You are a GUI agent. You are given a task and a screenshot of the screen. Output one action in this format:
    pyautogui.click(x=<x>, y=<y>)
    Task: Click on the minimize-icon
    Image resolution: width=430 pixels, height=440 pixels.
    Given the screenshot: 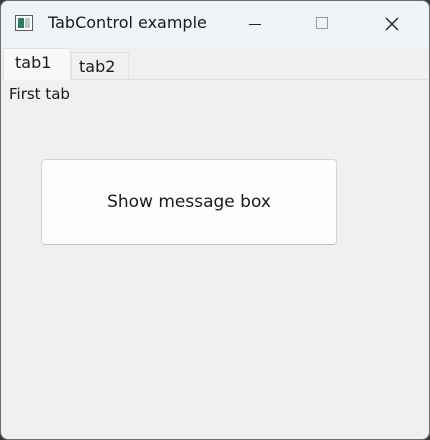 What is the action you would take?
    pyautogui.click(x=255, y=24)
    